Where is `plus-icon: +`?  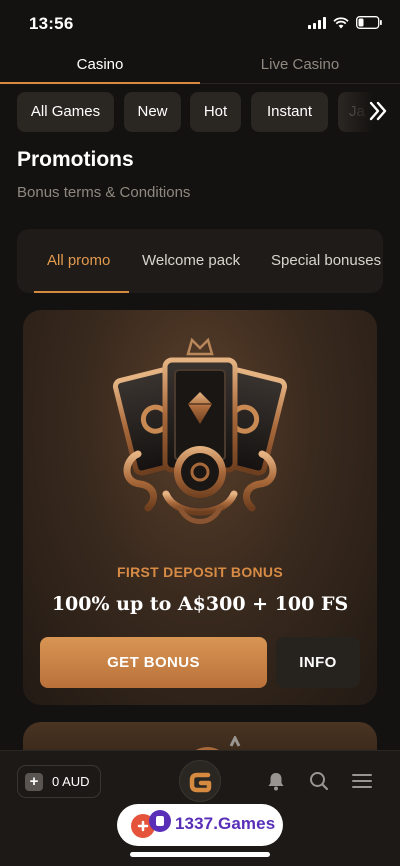
plus-icon: + is located at coordinates (34, 782).